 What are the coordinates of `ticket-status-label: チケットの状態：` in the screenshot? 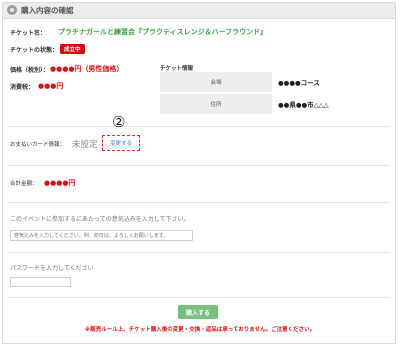 It's located at (34, 50).